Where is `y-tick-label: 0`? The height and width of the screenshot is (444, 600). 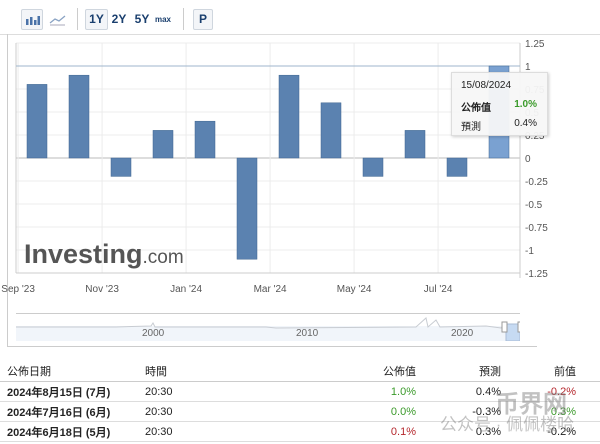
y-tick-label: 0 is located at coordinates (528, 159).